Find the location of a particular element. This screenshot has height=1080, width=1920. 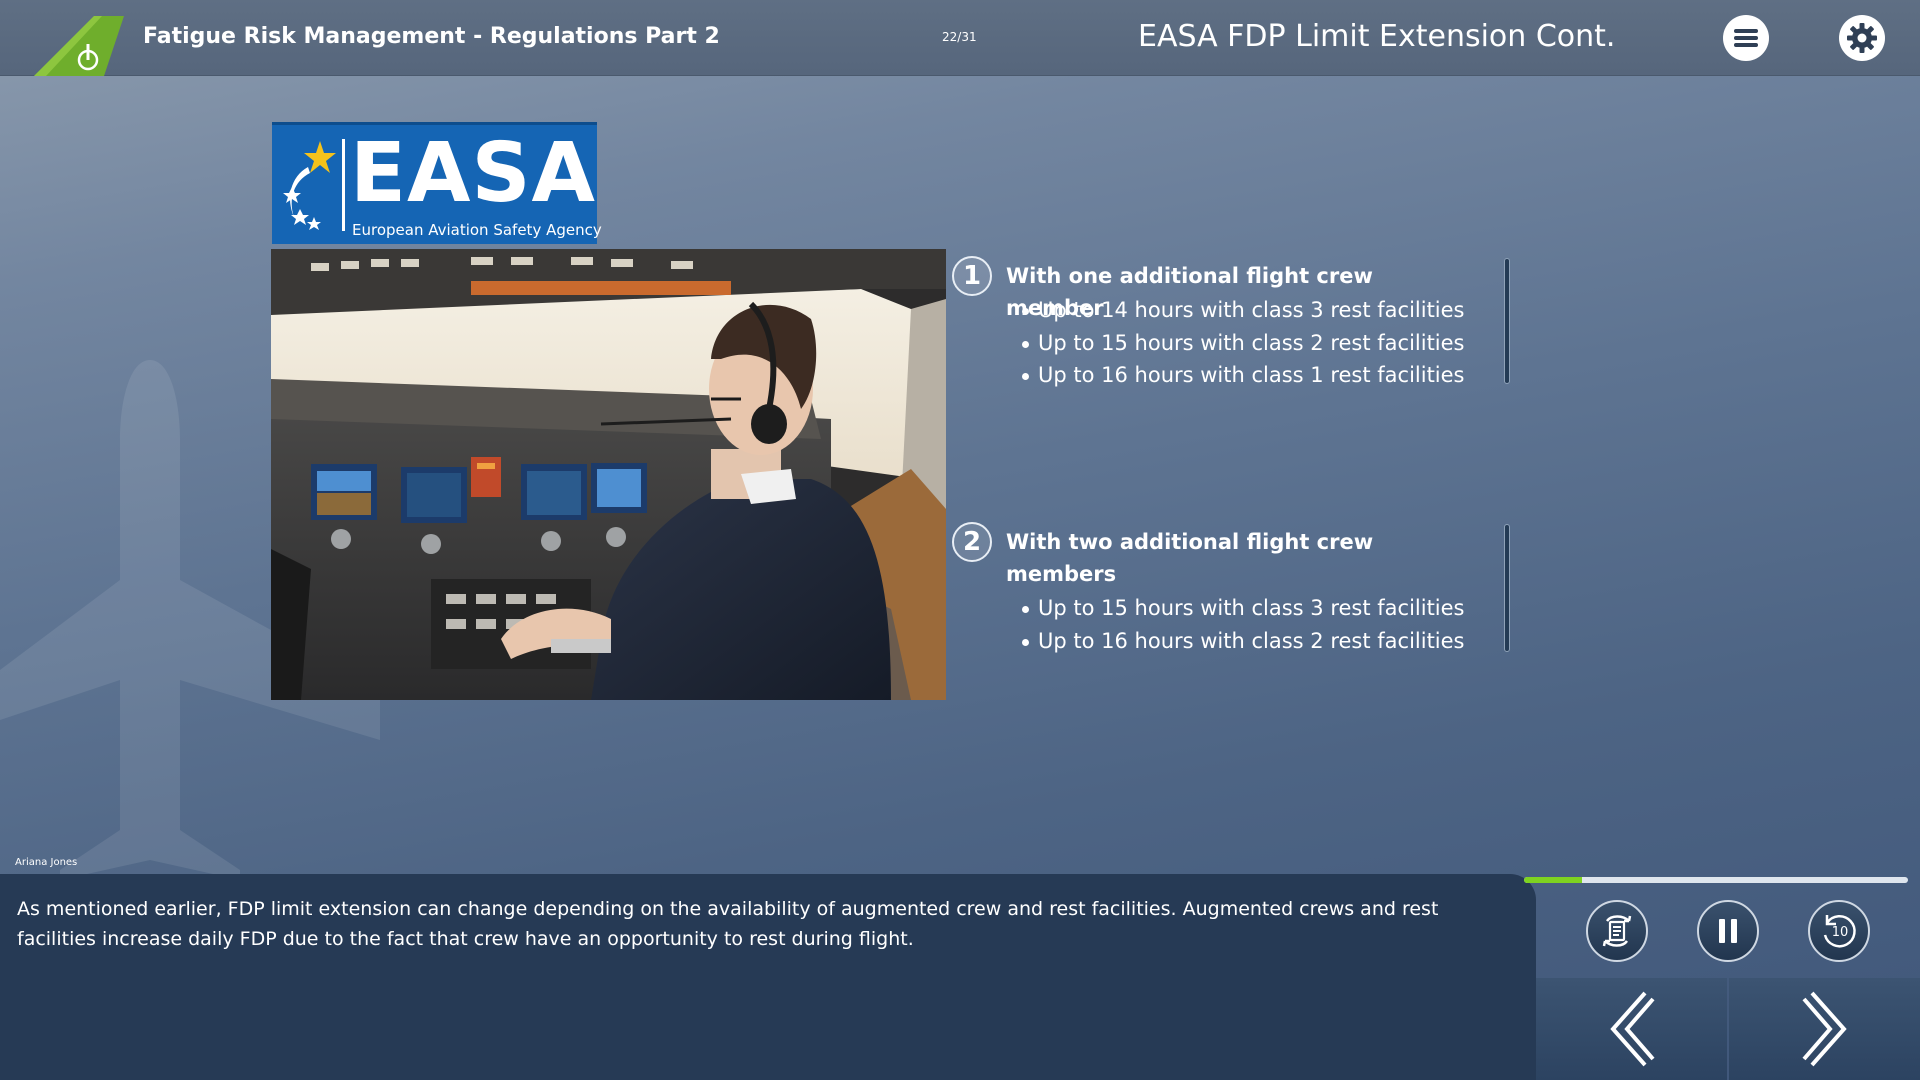

gear-icon is located at coordinates (1862, 38).